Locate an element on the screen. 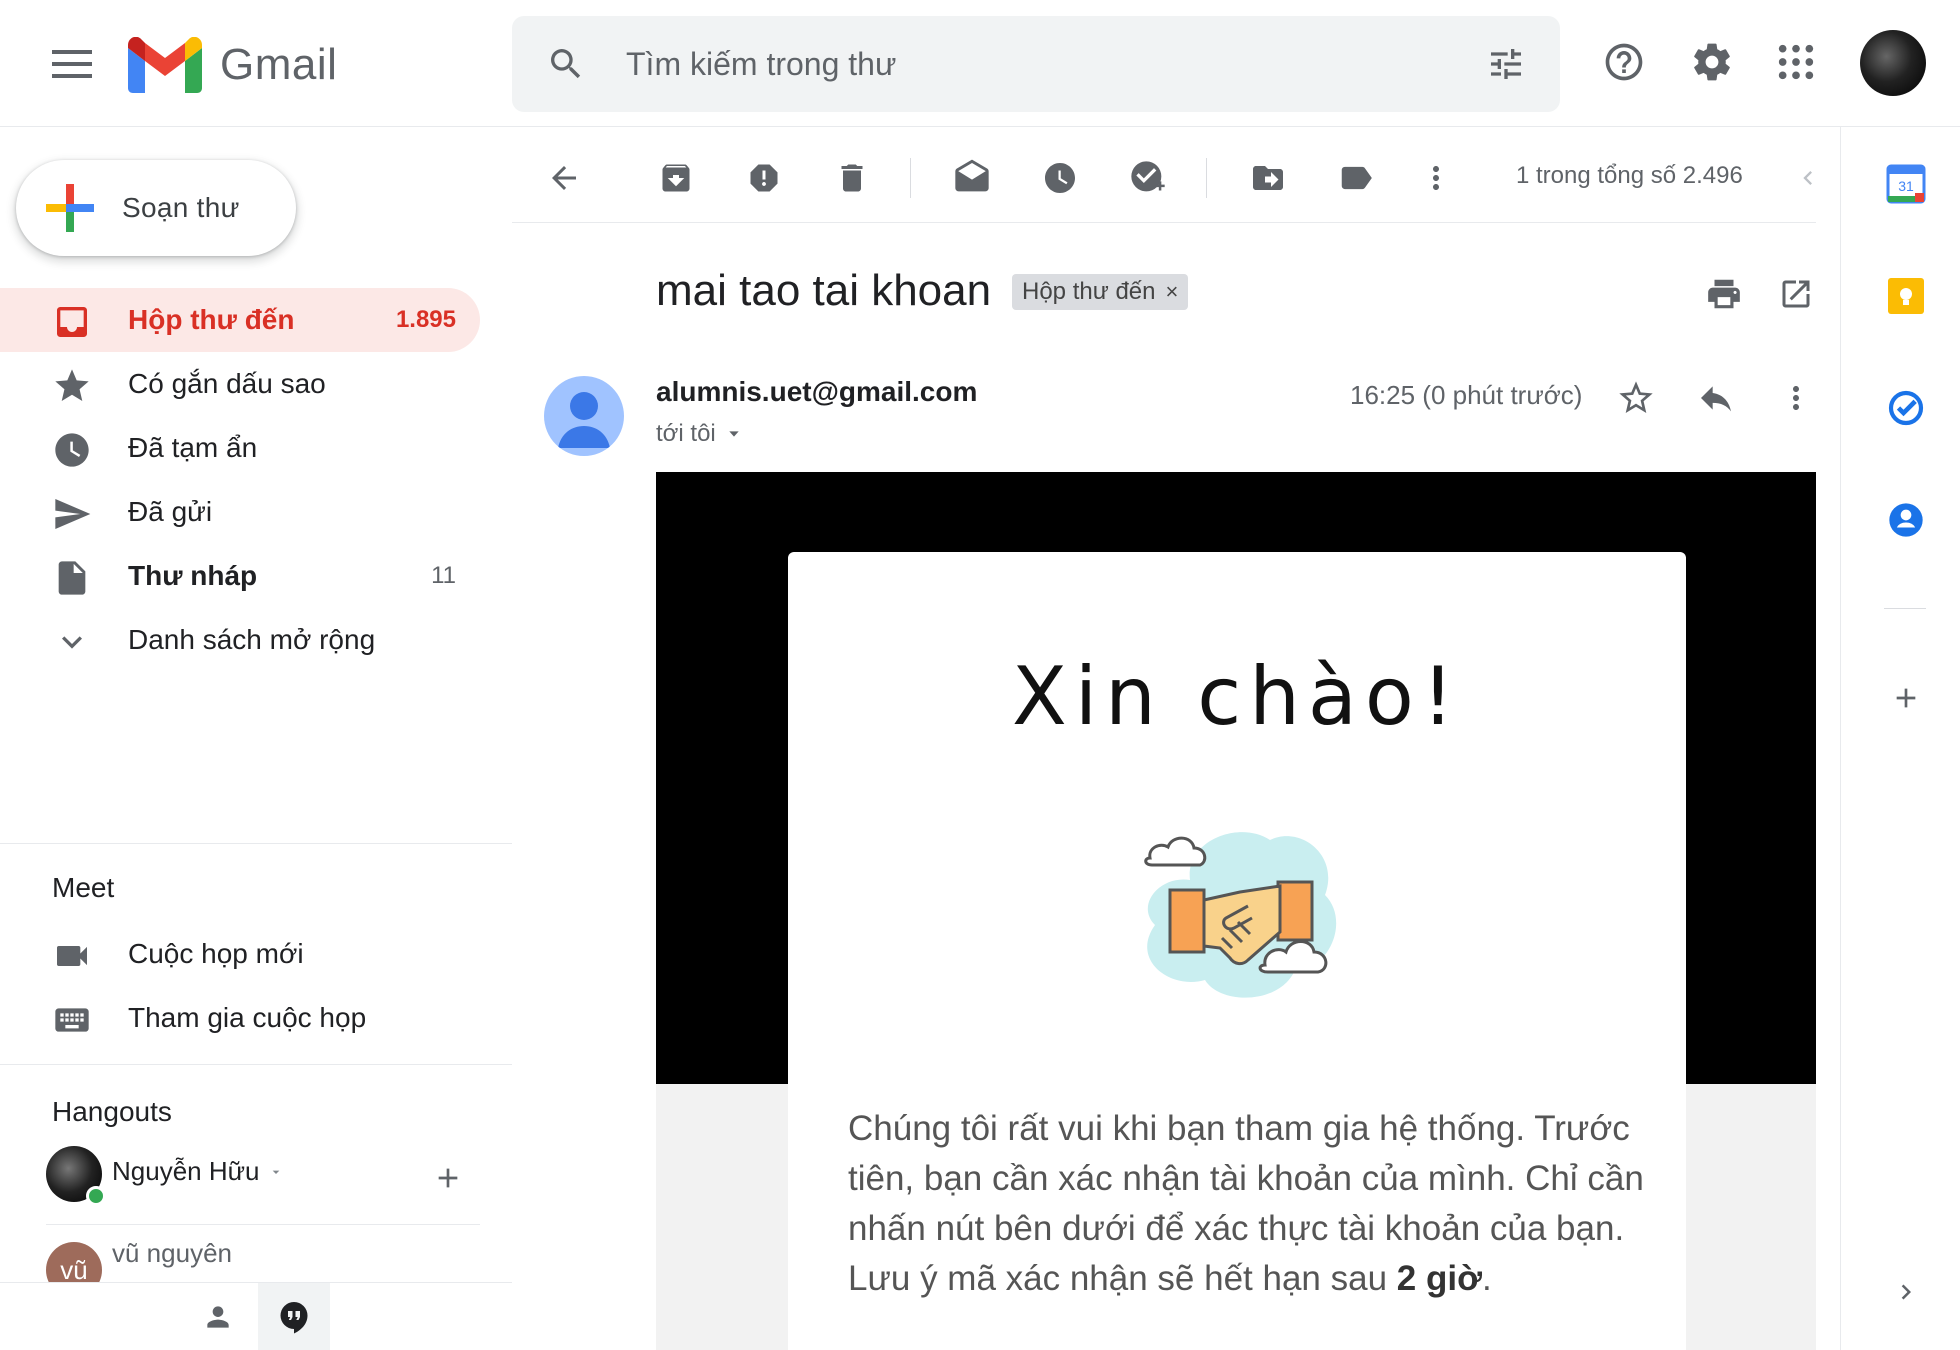 This screenshot has height=1350, width=1960. trash-icon is located at coordinates (852, 178).